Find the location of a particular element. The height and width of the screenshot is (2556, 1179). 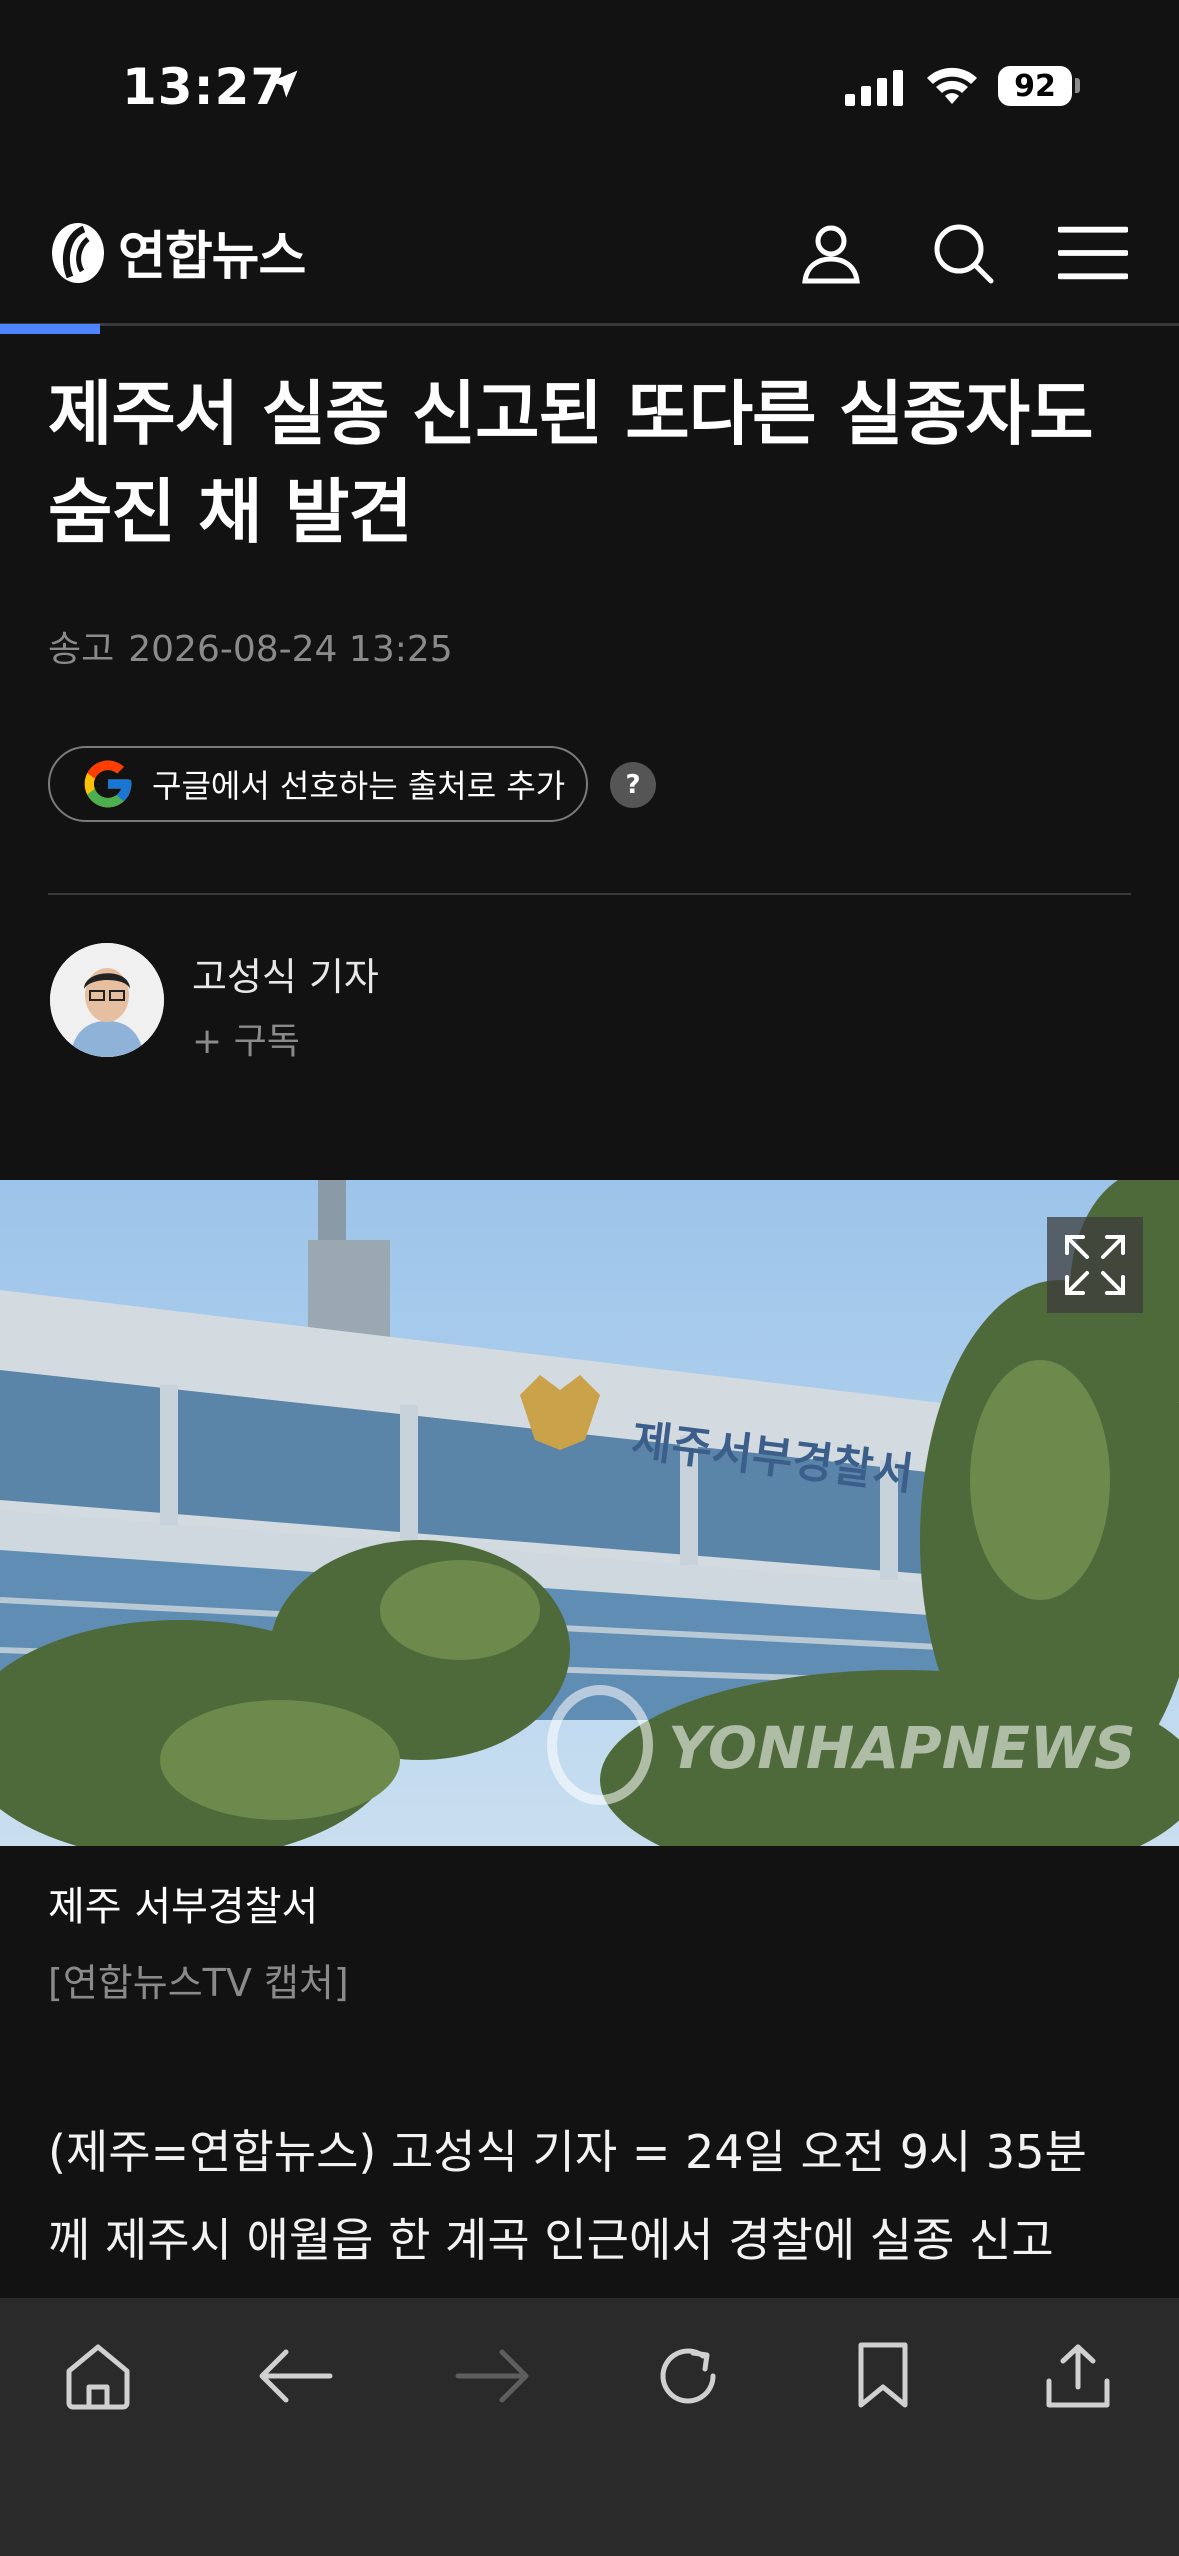

browser-toolbar is located at coordinates (589, 2427).